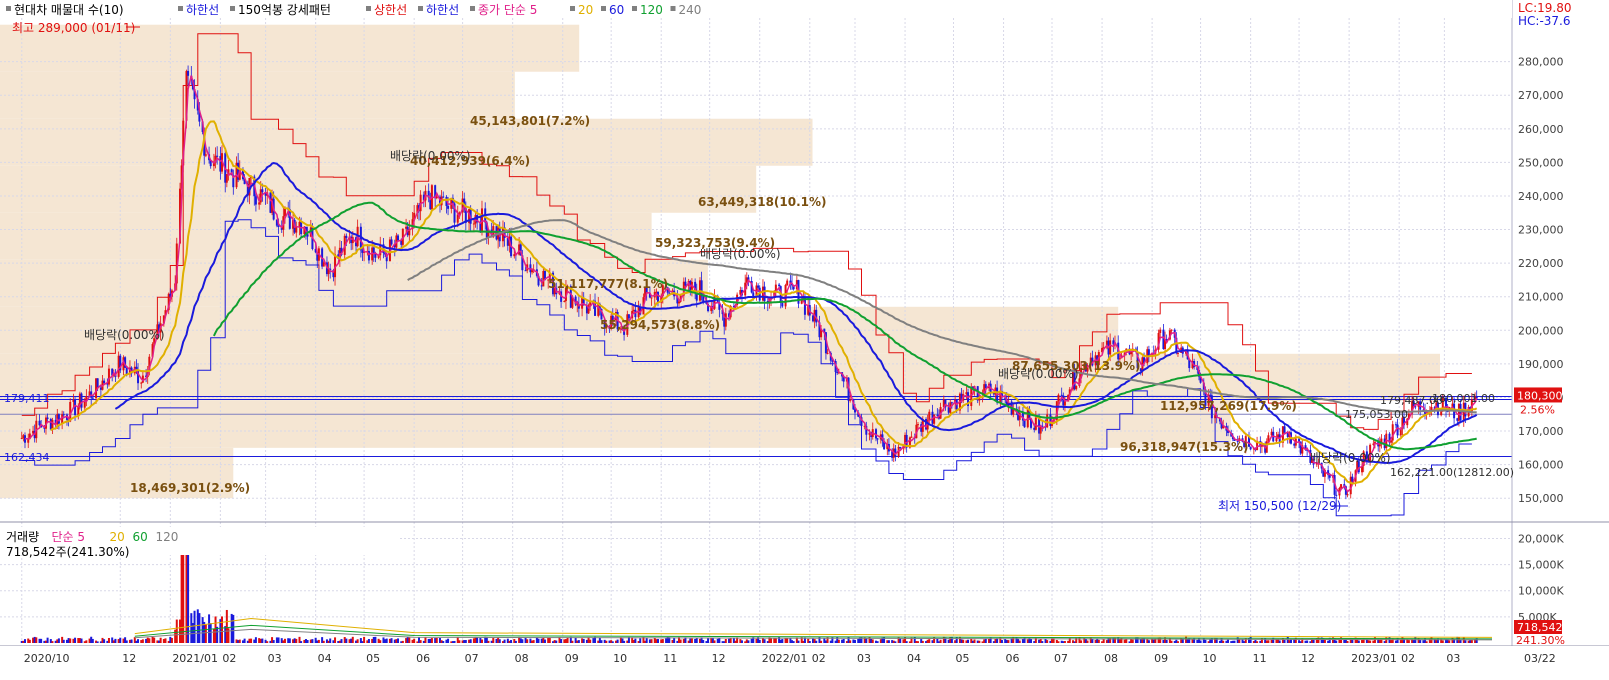 Image resolution: width=1609 pixels, height=680 pixels. What do you see at coordinates (200, 543) in the screenshot?
I see `volume-header: 거래량 단순 5 20 60 120 718,542주(241.30%)` at bounding box center [200, 543].